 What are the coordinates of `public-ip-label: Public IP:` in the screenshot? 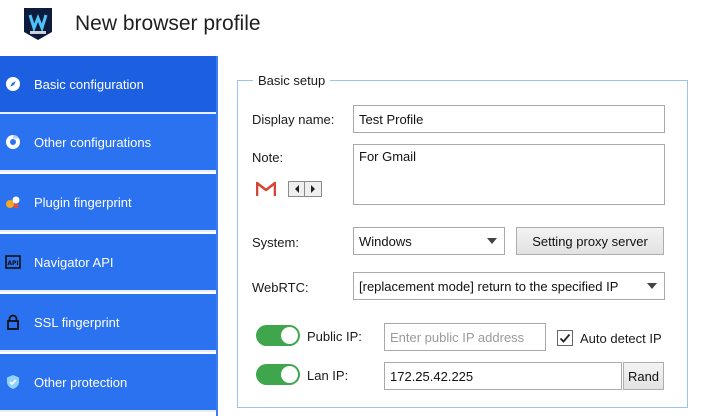 It's located at (334, 336).